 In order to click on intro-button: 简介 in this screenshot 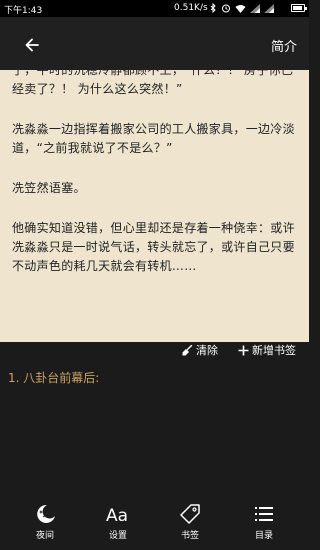, I will do `click(284, 45)`.